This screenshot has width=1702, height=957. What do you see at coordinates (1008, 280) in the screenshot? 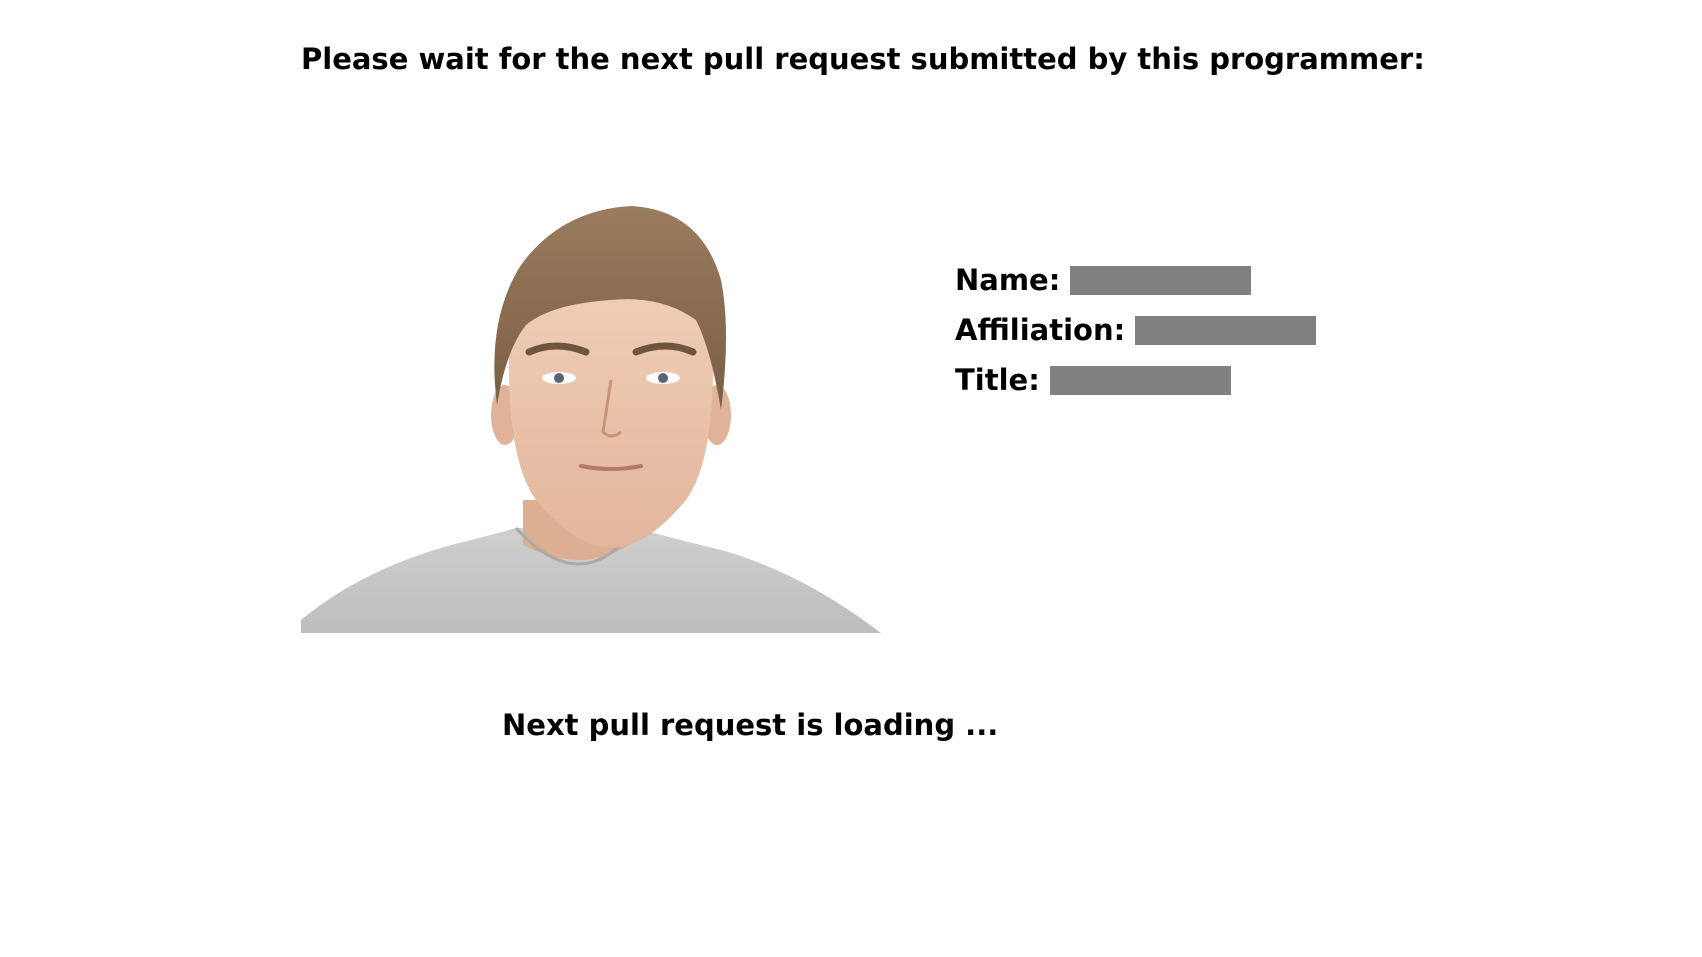
I see `name-label: Name:` at bounding box center [1008, 280].